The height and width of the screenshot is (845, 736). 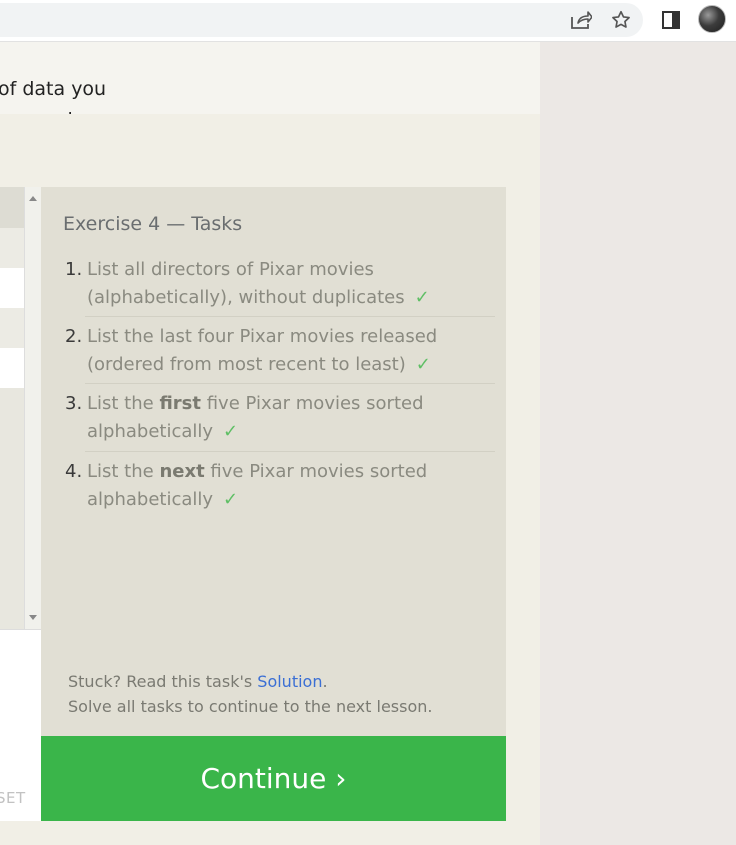 I want to click on task-text-line2: (ordered from most recent to least), so click(x=246, y=364).